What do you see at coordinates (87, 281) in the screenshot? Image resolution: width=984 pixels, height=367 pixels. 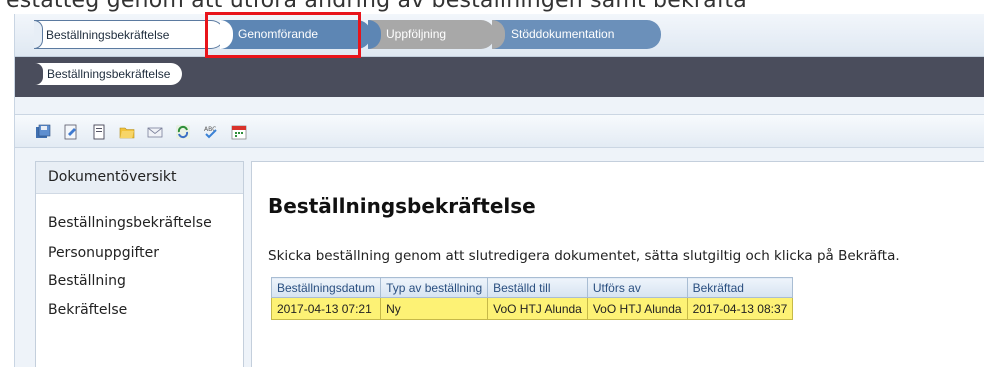 I see `sidebar-item-bestallning: Beställning` at bounding box center [87, 281].